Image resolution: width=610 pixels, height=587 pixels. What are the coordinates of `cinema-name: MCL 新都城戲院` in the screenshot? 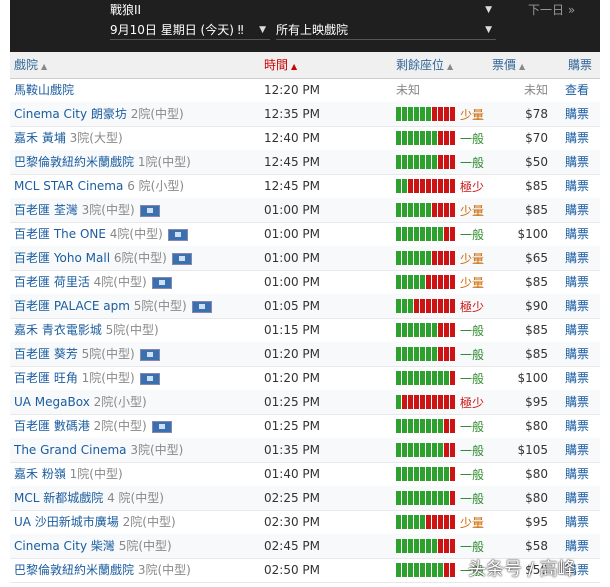 It's located at (59, 498).